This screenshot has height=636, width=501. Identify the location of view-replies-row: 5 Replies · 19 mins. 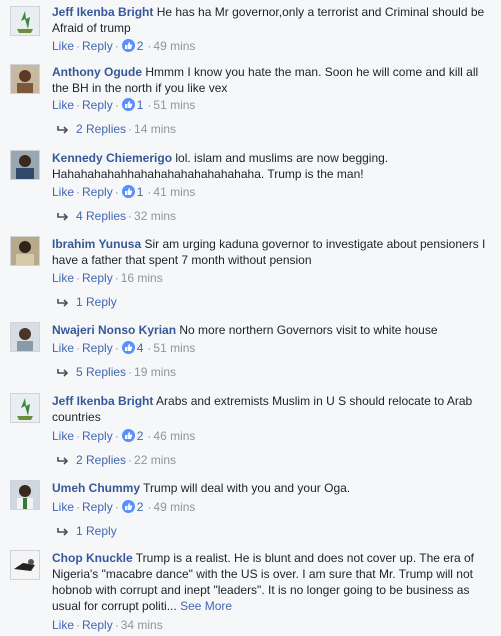
(116, 373).